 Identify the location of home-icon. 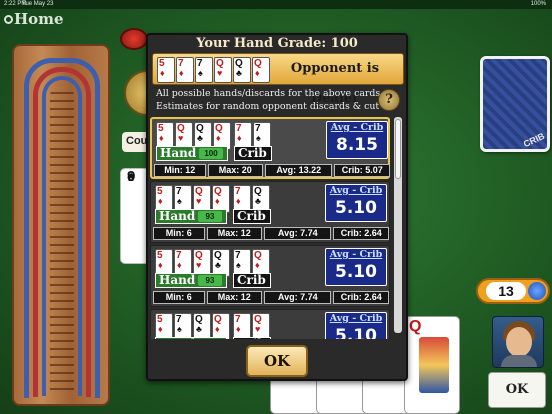
(8, 19).